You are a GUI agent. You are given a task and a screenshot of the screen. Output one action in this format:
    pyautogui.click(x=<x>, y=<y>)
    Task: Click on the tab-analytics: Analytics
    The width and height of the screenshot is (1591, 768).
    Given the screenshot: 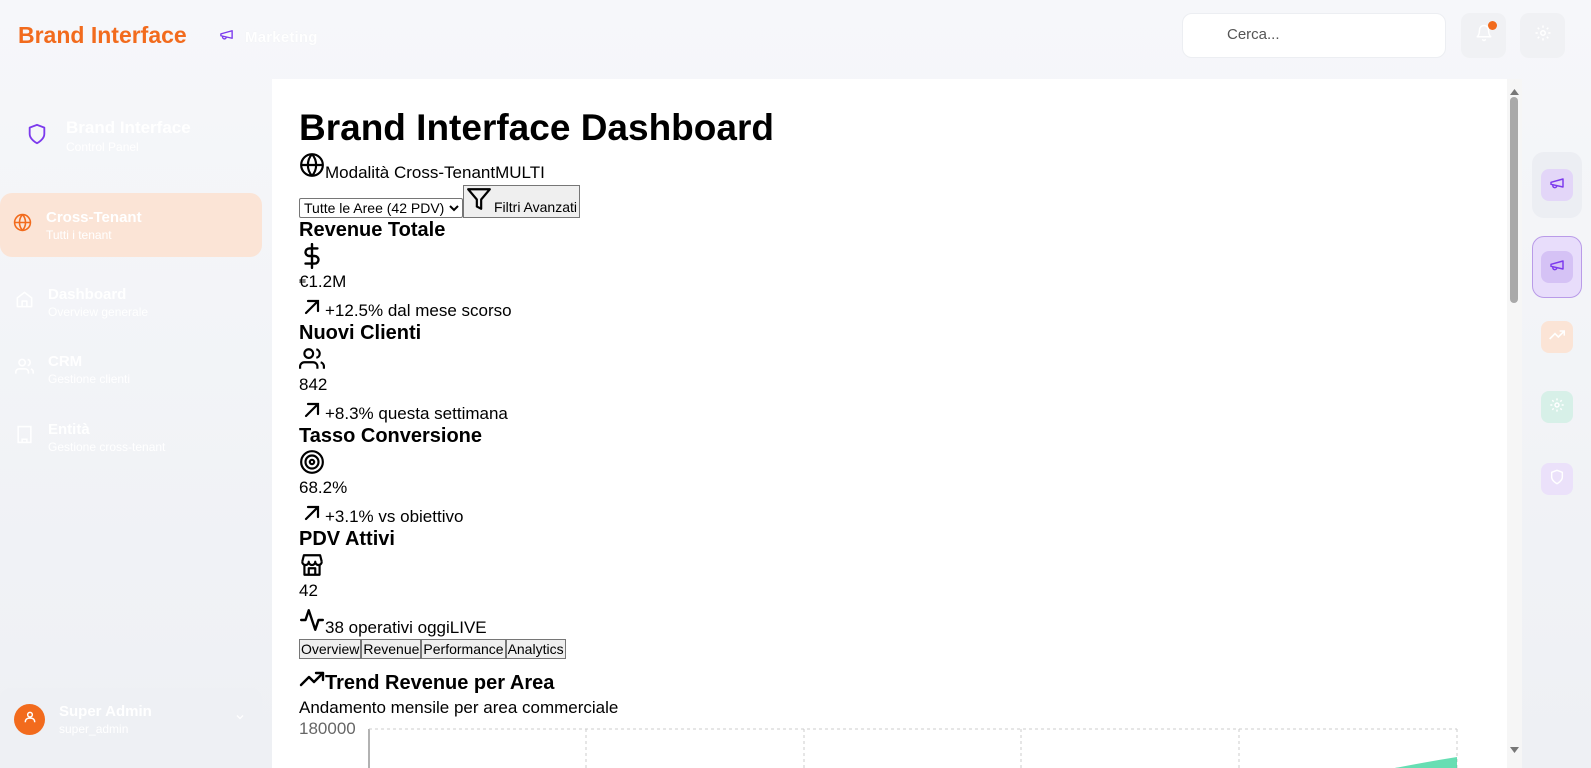 What is the action you would take?
    pyautogui.click(x=535, y=649)
    